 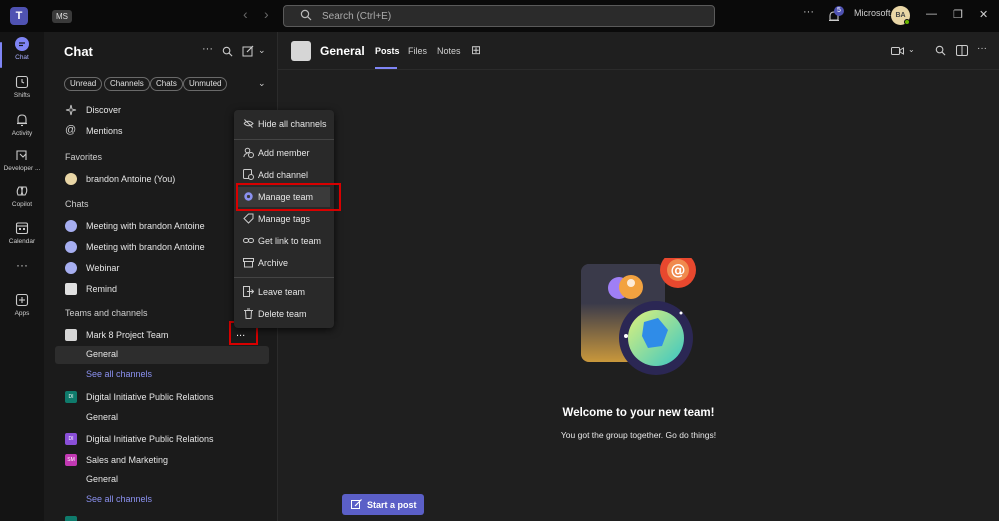 I want to click on team-badge: SM, so click(x=71, y=460).